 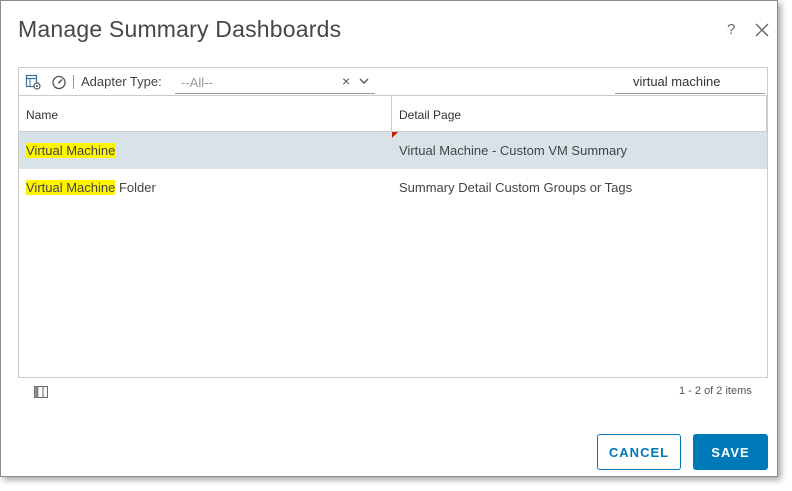 I want to click on close-icon, so click(x=762, y=30).